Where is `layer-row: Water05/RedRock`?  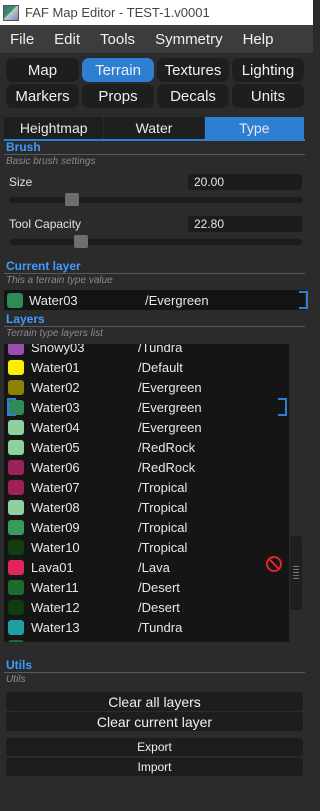
layer-row: Water05/RedRock is located at coordinates (146, 447).